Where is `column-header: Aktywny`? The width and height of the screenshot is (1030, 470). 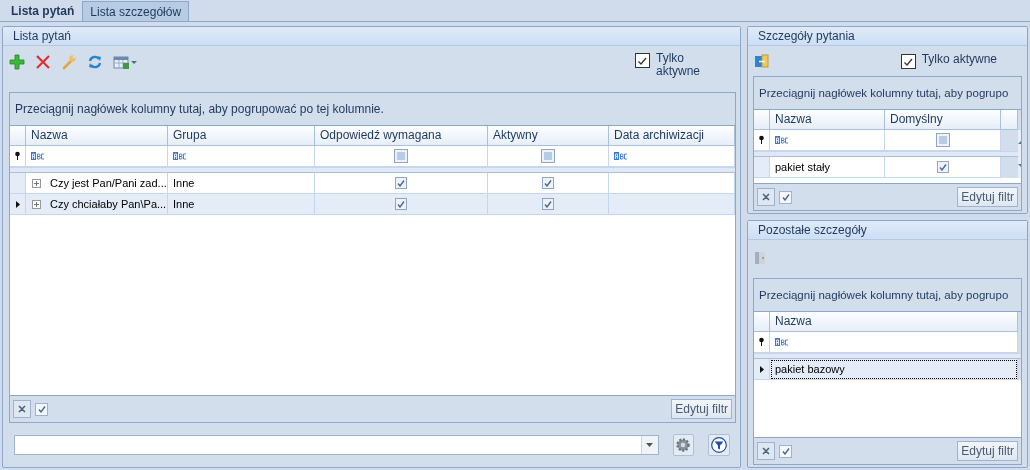
column-header: Aktywny is located at coordinates (548, 136).